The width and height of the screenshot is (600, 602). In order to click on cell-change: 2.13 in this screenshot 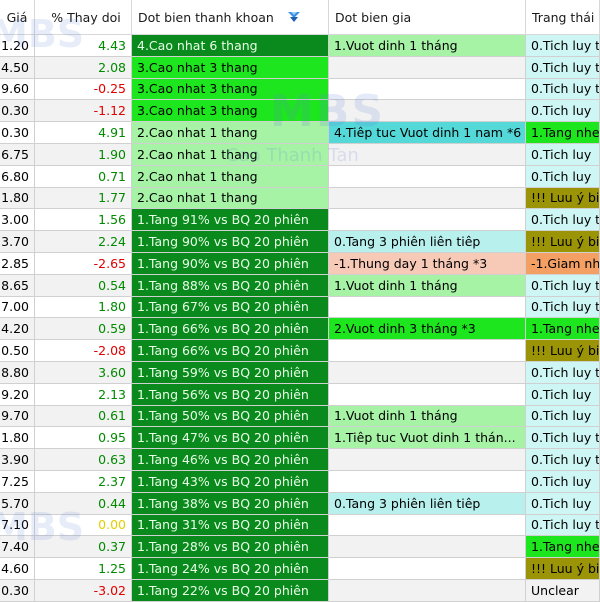, I will do `click(83, 394)`.